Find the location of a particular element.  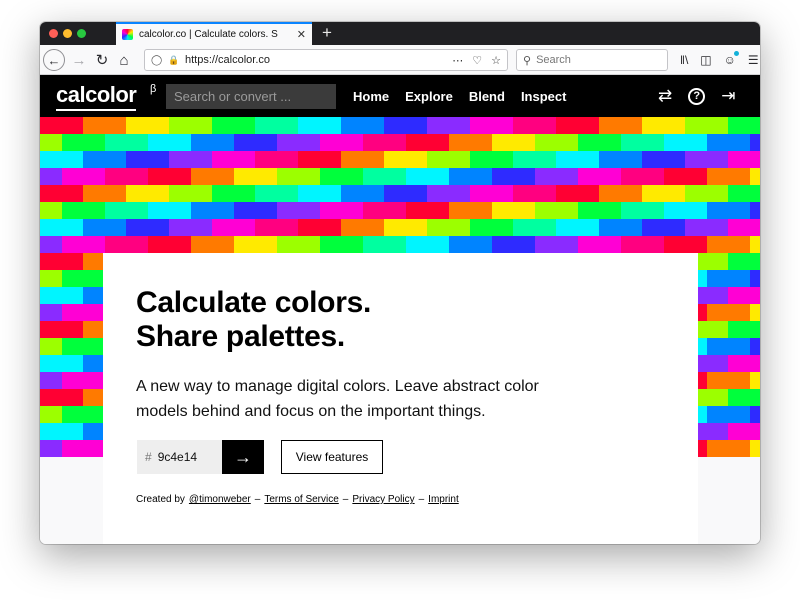

imprint-link: Imprint is located at coordinates (443, 499).